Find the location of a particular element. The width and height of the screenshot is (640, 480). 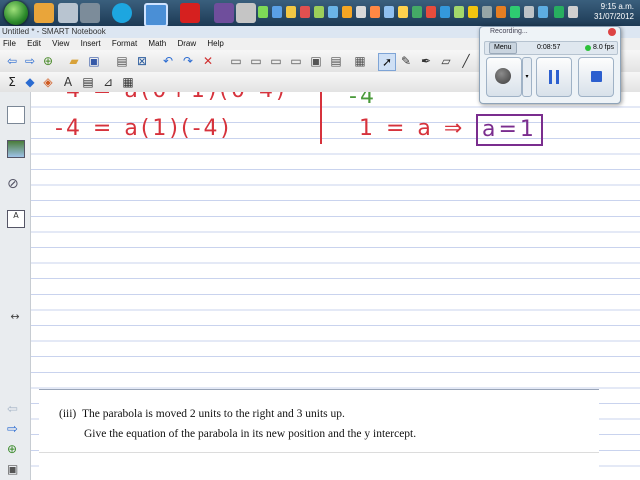

smart-recorder-icon: ▤ is located at coordinates (336, 61).